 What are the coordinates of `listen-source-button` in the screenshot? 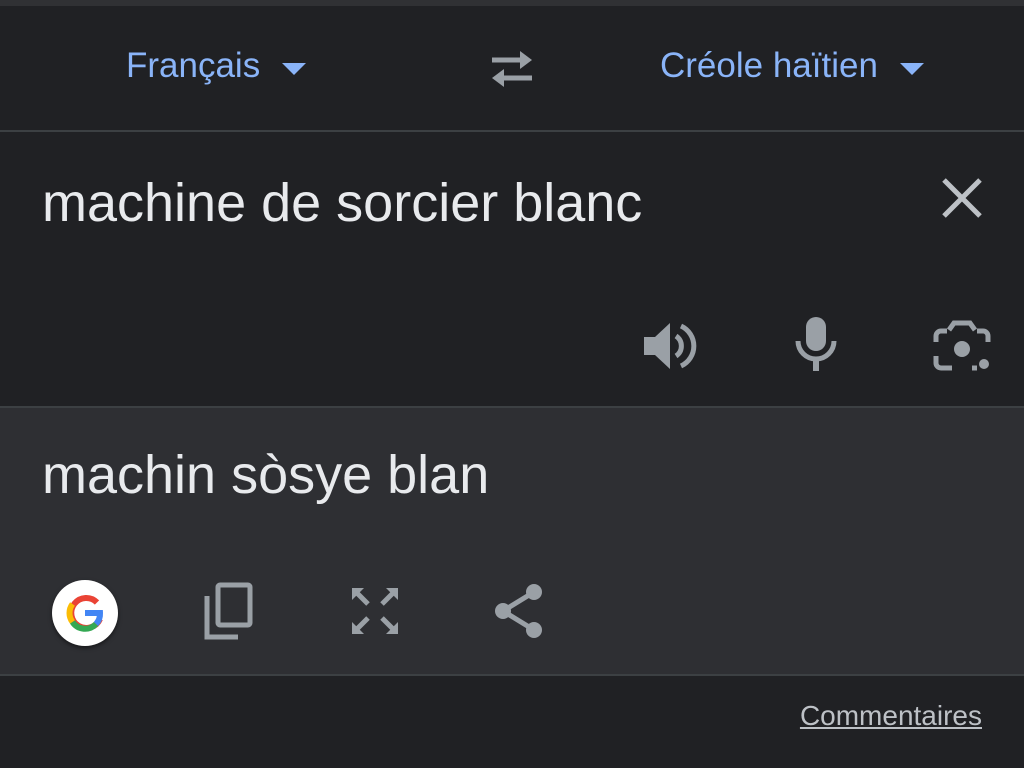 It's located at (670, 348).